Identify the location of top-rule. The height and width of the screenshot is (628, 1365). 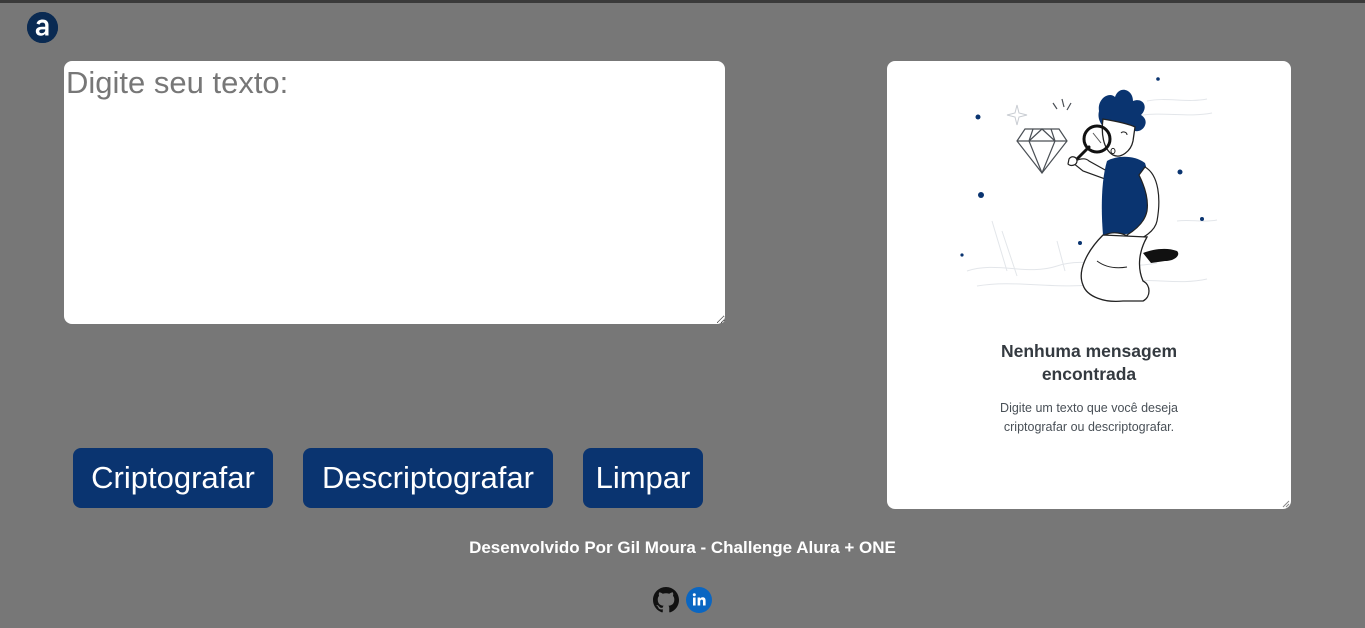
(682, 1).